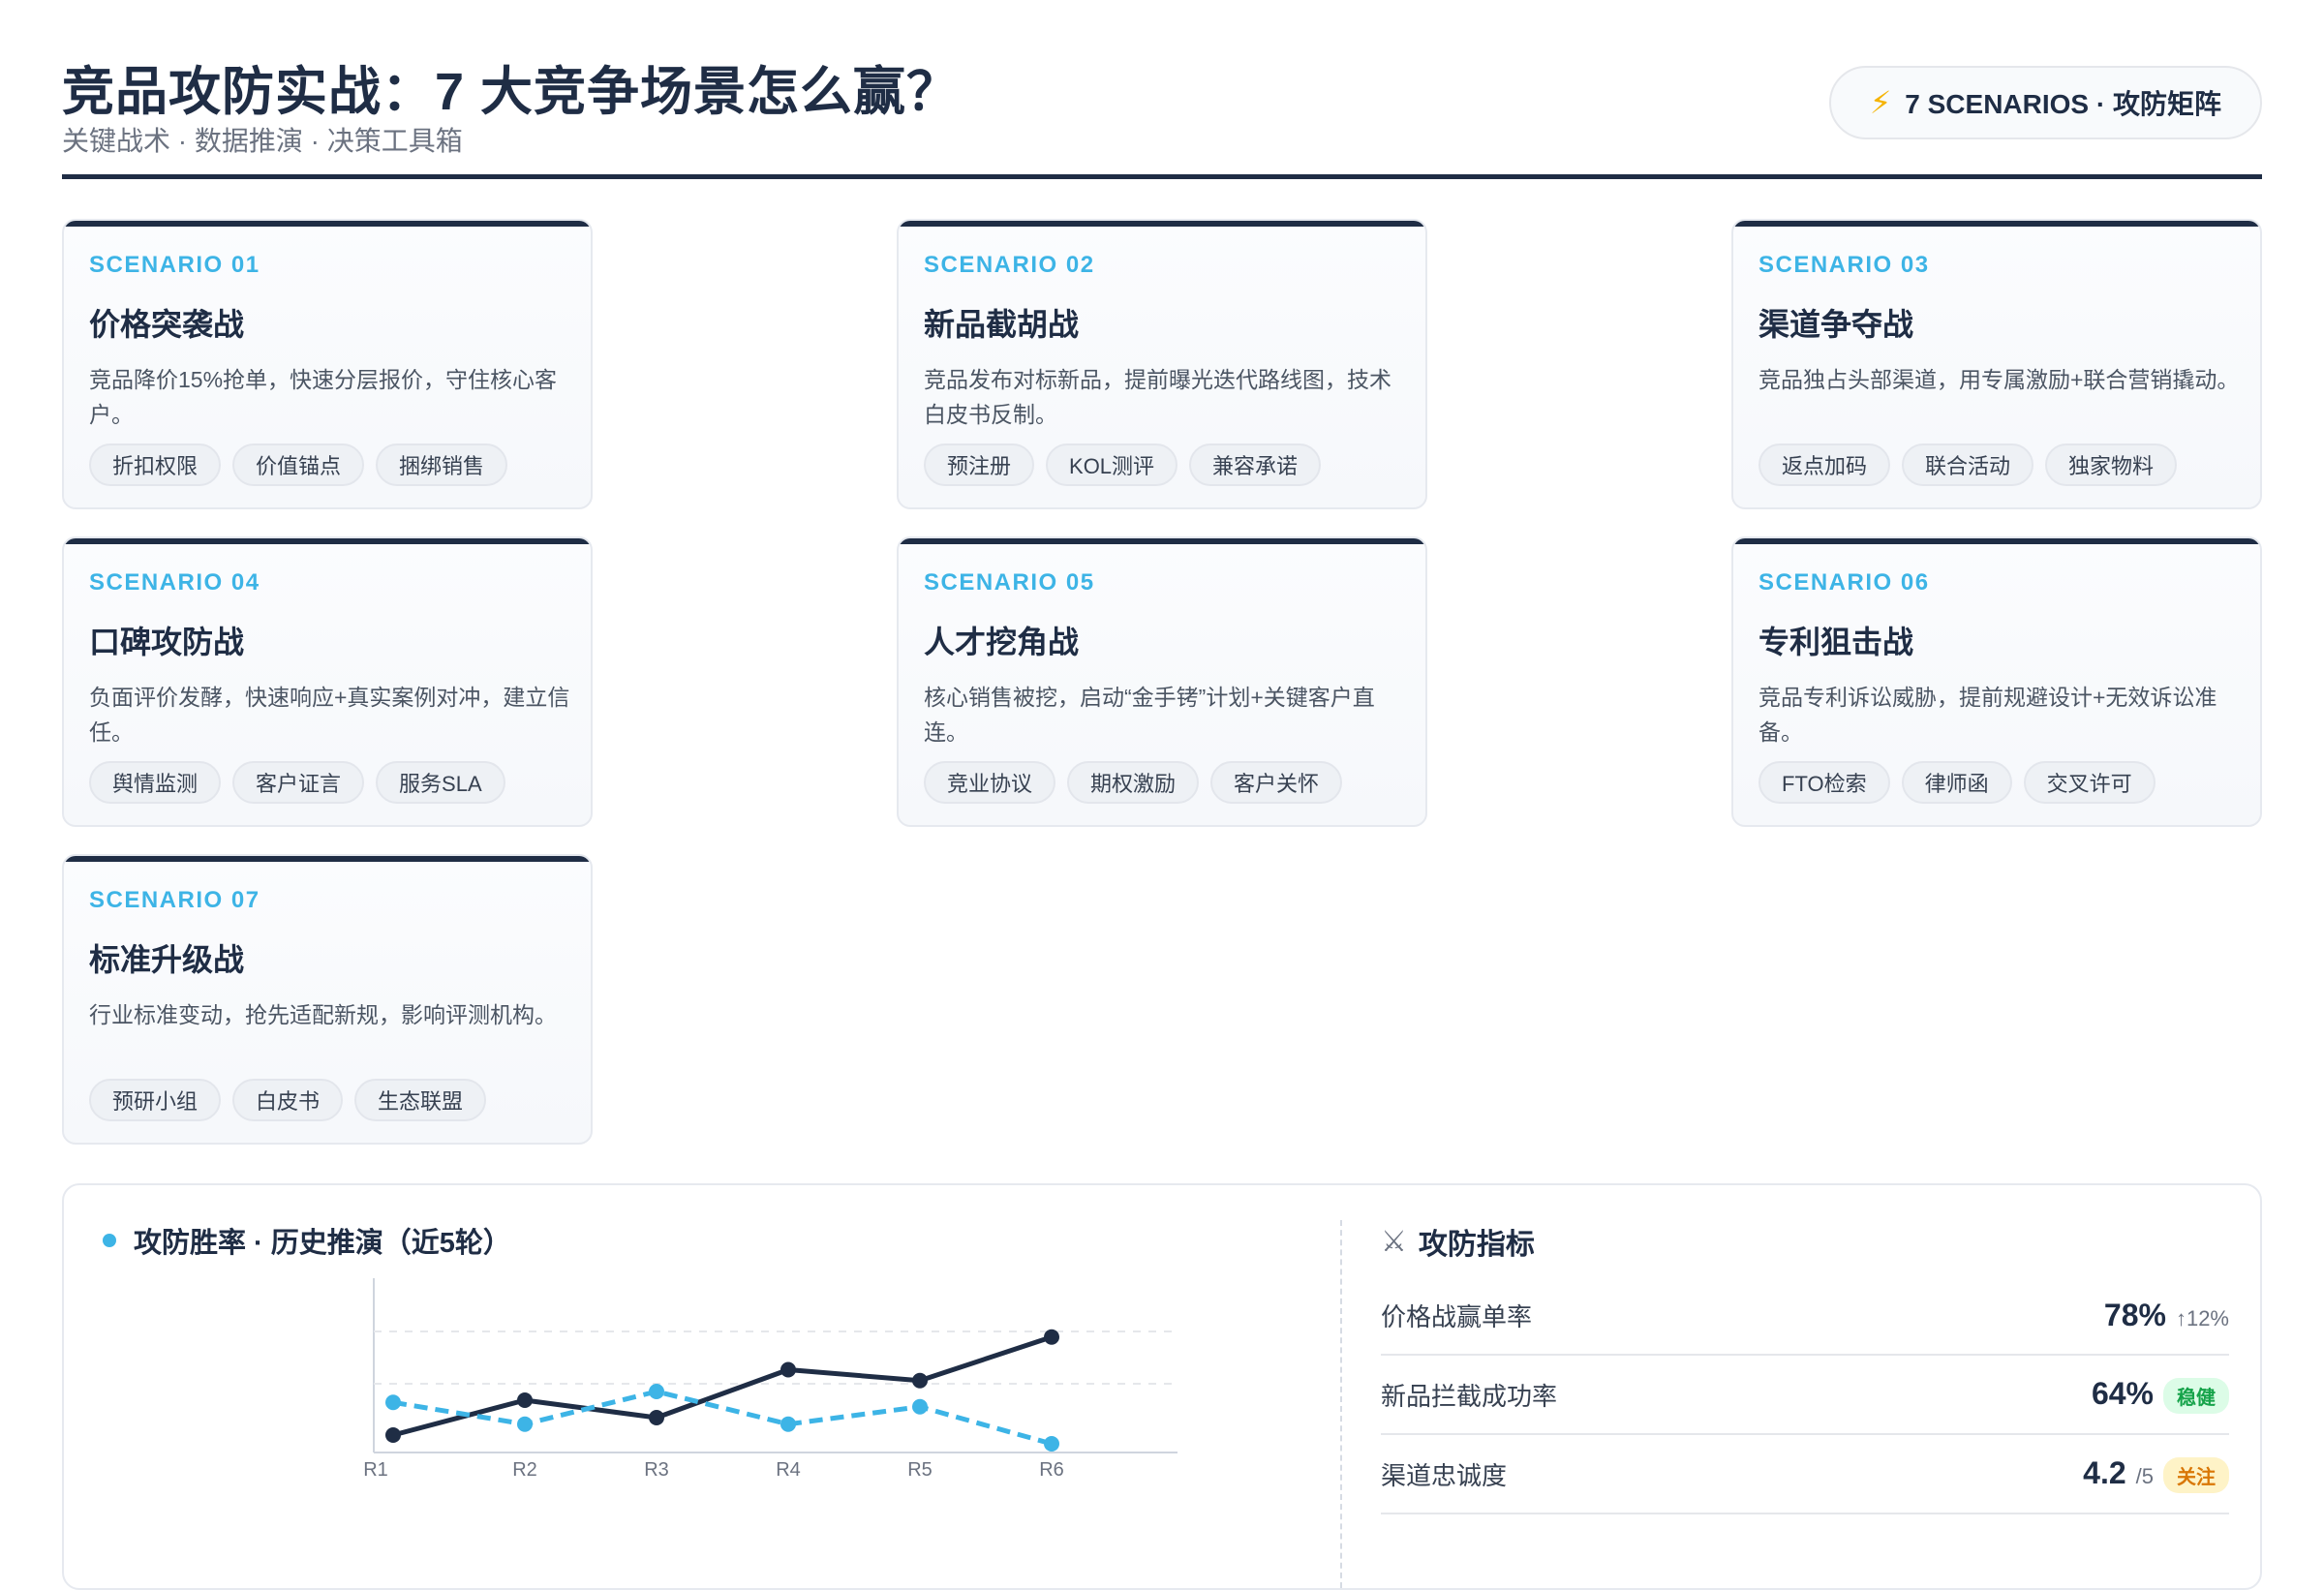  What do you see at coordinates (2089, 782) in the screenshot?
I see `tag: 交叉许可` at bounding box center [2089, 782].